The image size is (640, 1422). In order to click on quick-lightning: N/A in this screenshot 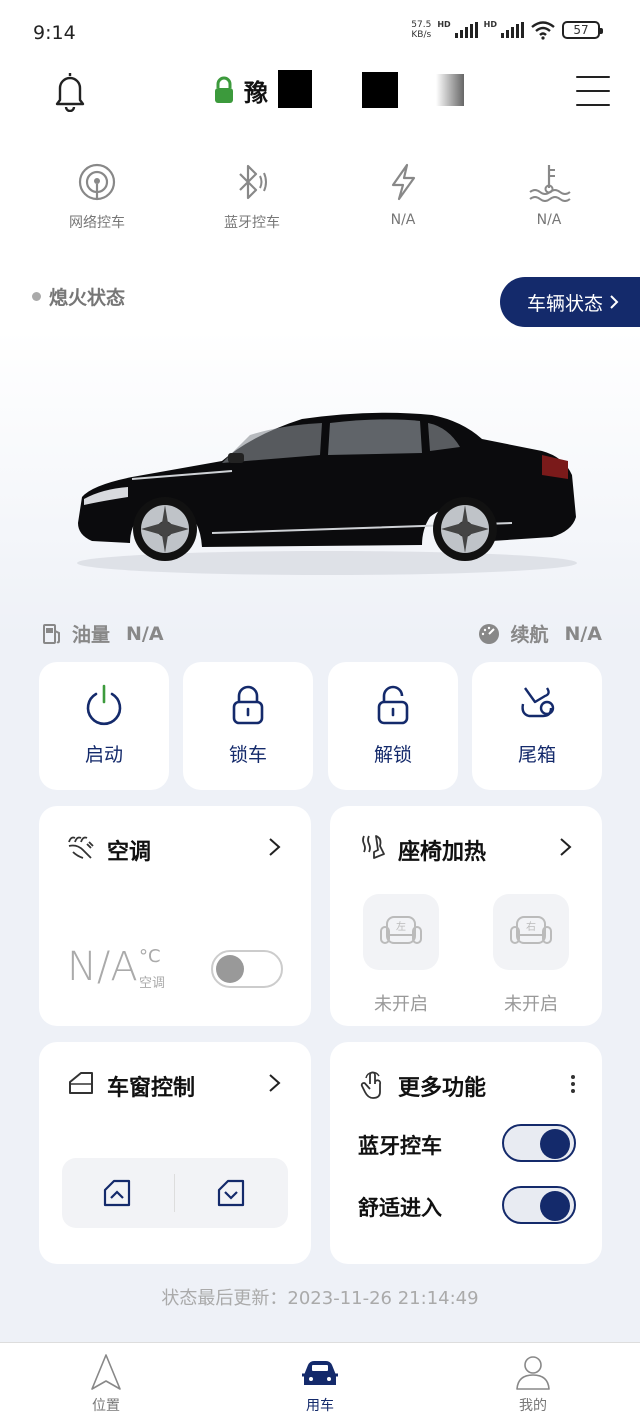, I will do `click(403, 195)`.